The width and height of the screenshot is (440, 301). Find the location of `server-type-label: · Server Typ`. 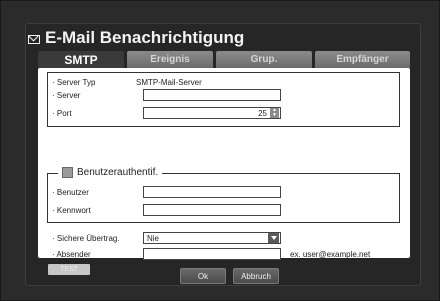

server-type-label: · Server Typ is located at coordinates (74, 82).